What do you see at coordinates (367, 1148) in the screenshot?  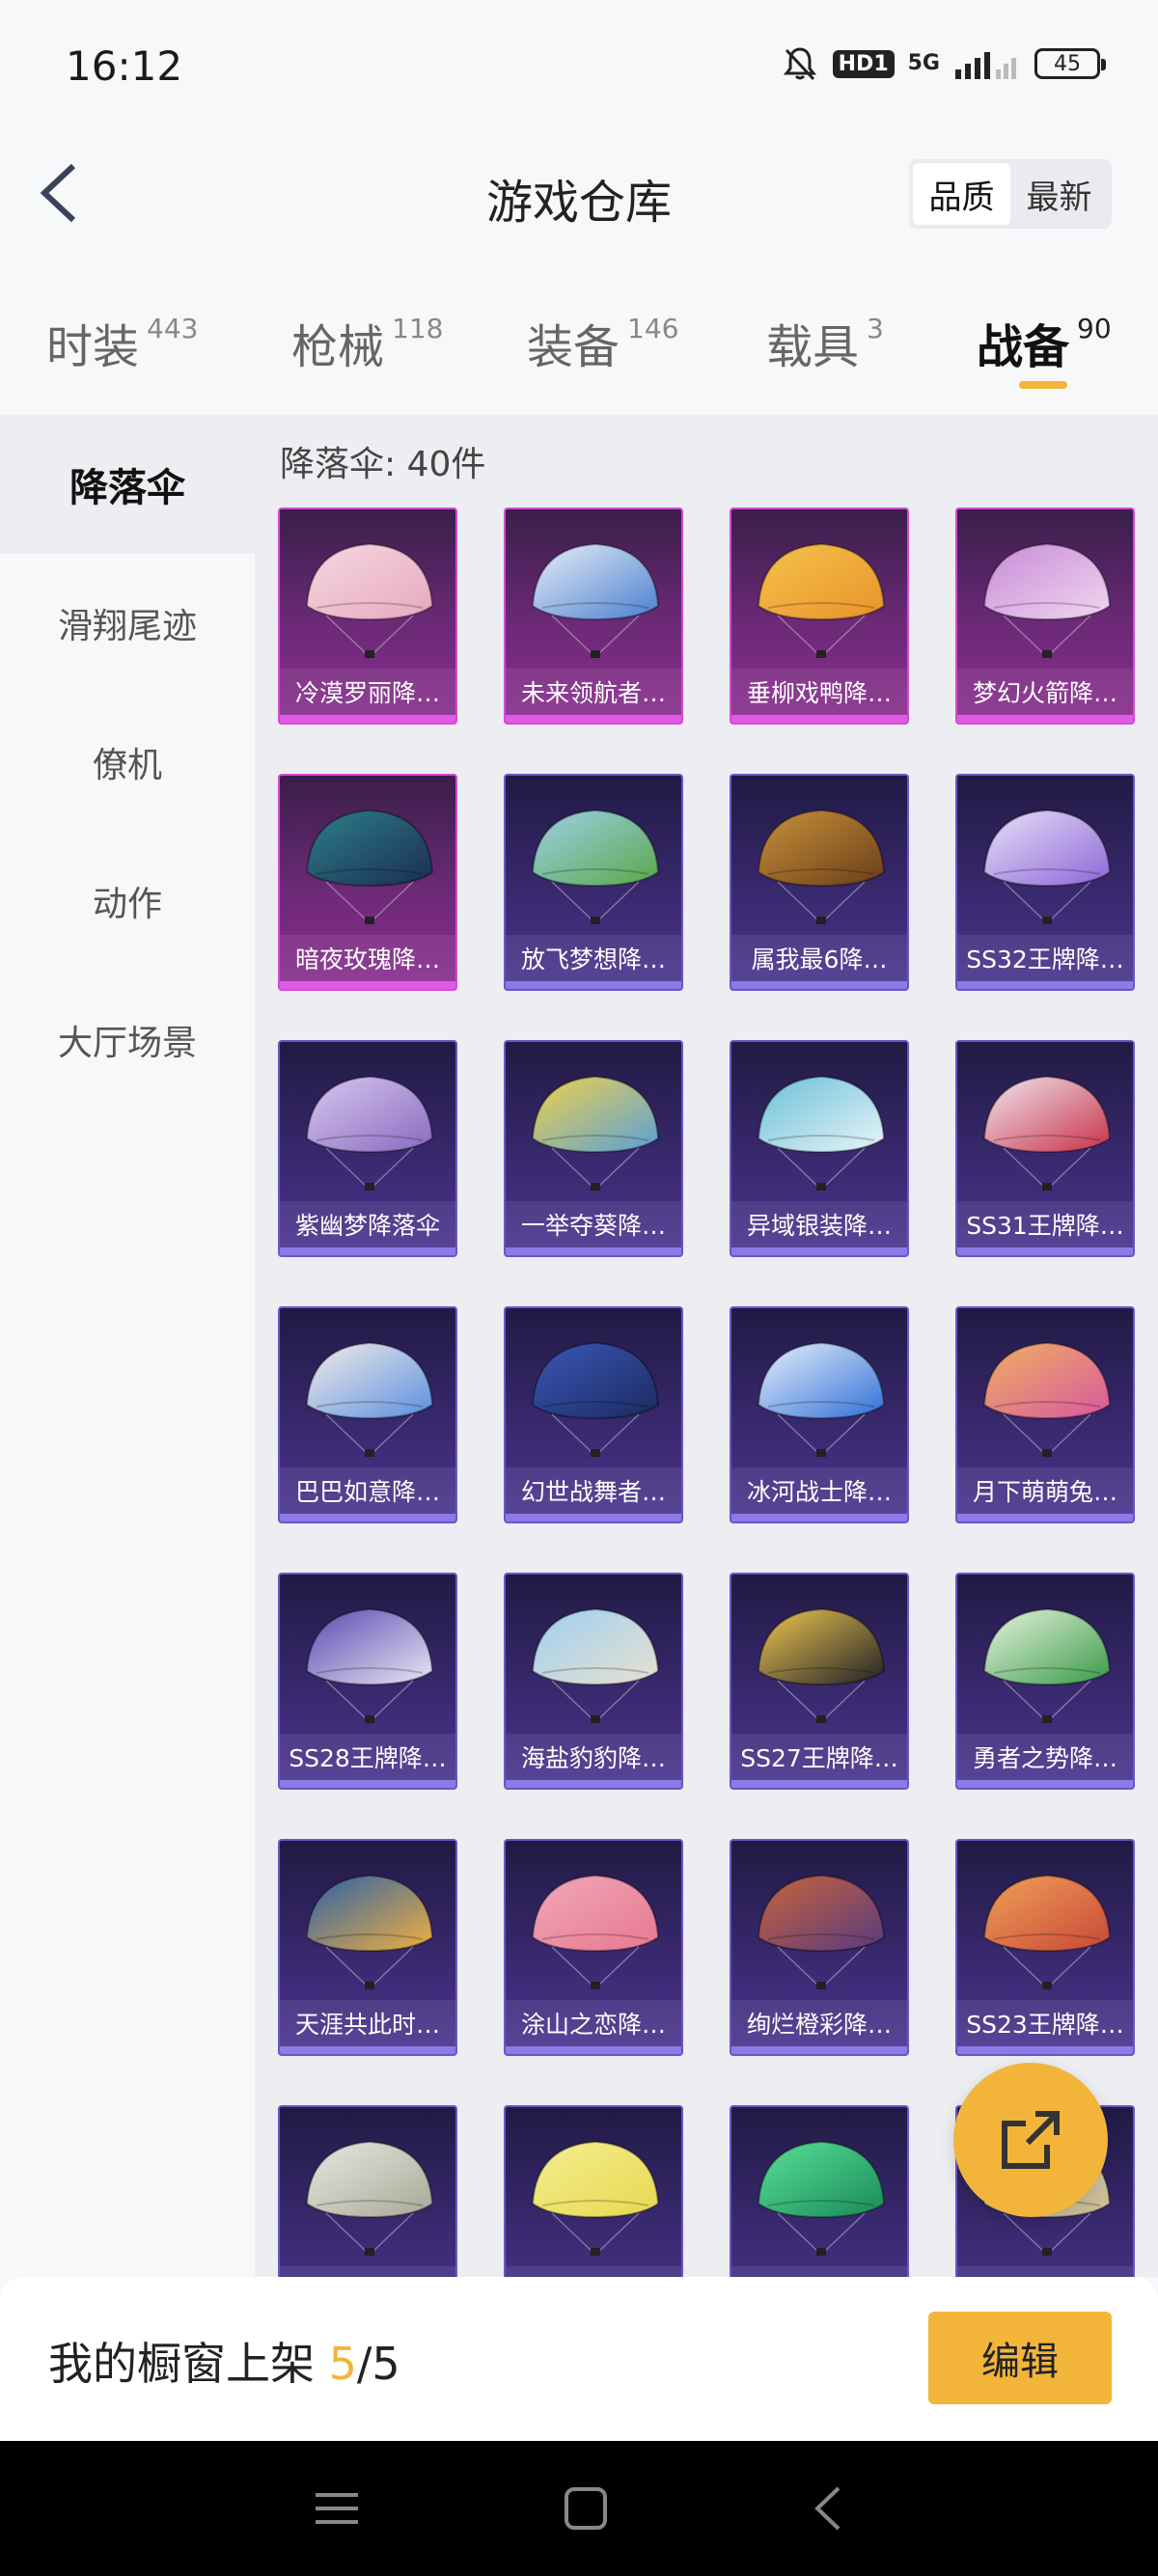 I see `parachute-card: 紫幽梦降落伞` at bounding box center [367, 1148].